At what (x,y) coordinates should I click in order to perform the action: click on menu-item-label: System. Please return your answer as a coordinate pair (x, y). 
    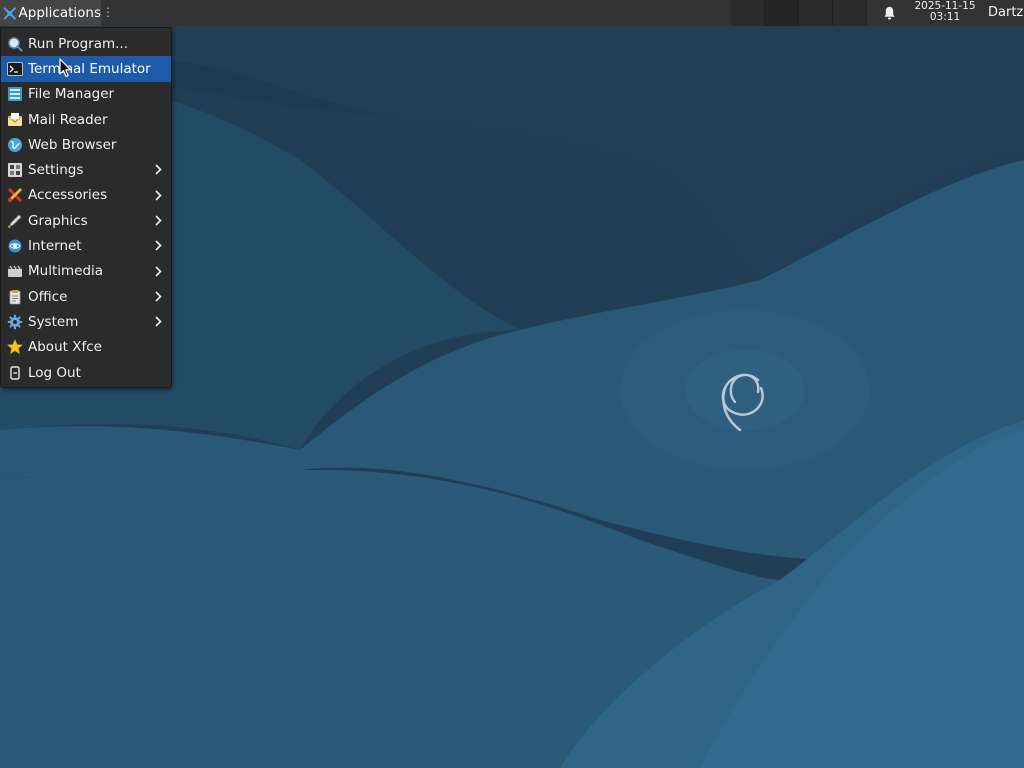
    Looking at the image, I should click on (53, 321).